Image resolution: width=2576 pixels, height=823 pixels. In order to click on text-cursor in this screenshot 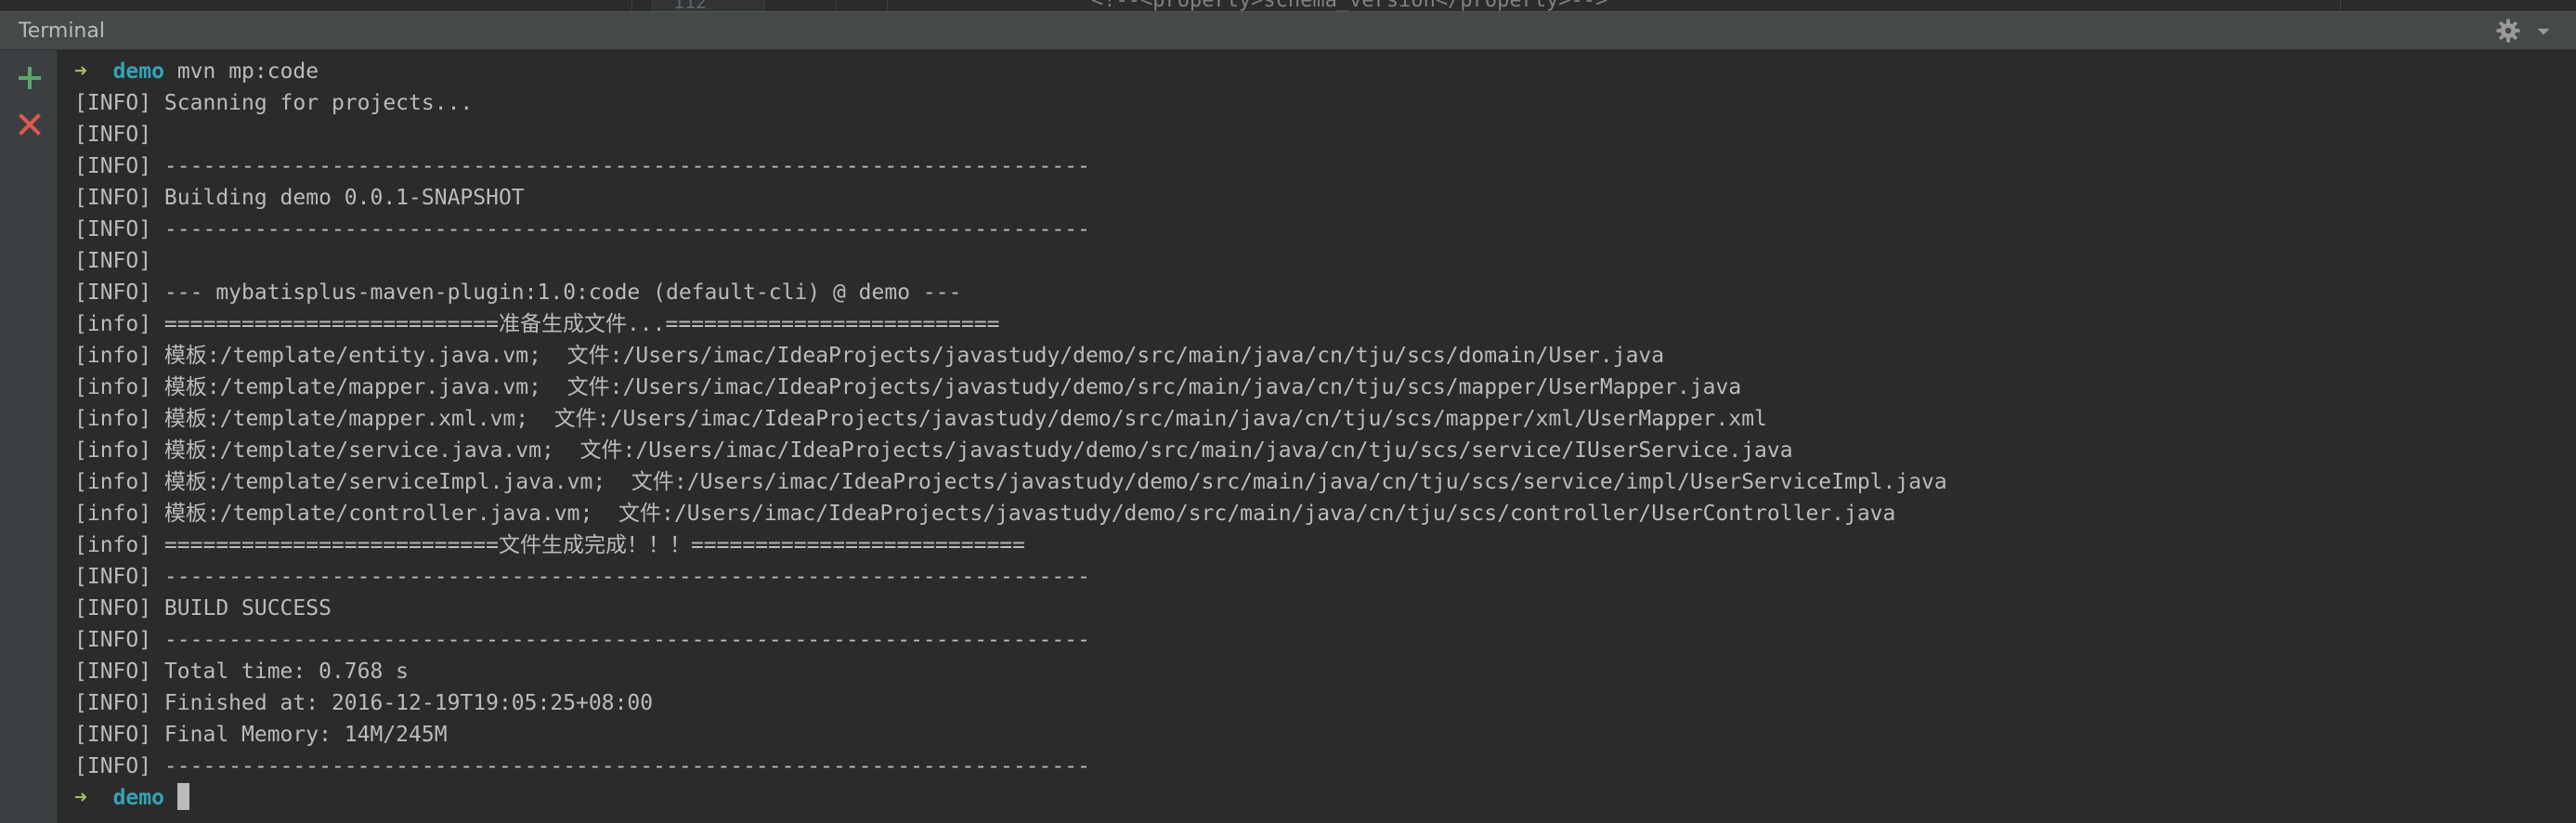, I will do `click(183, 796)`.